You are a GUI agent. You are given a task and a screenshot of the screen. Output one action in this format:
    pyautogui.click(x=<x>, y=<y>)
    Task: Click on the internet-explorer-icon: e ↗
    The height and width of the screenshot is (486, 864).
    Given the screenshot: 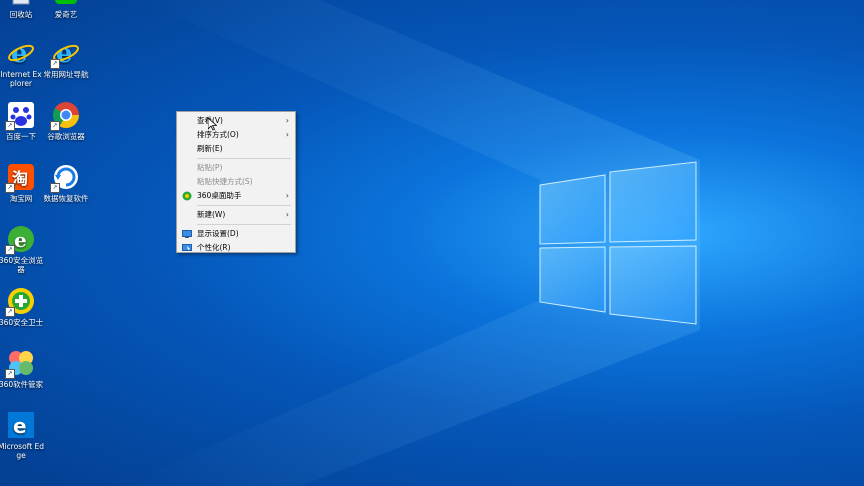 What is the action you would take?
    pyautogui.click(x=65, y=53)
    